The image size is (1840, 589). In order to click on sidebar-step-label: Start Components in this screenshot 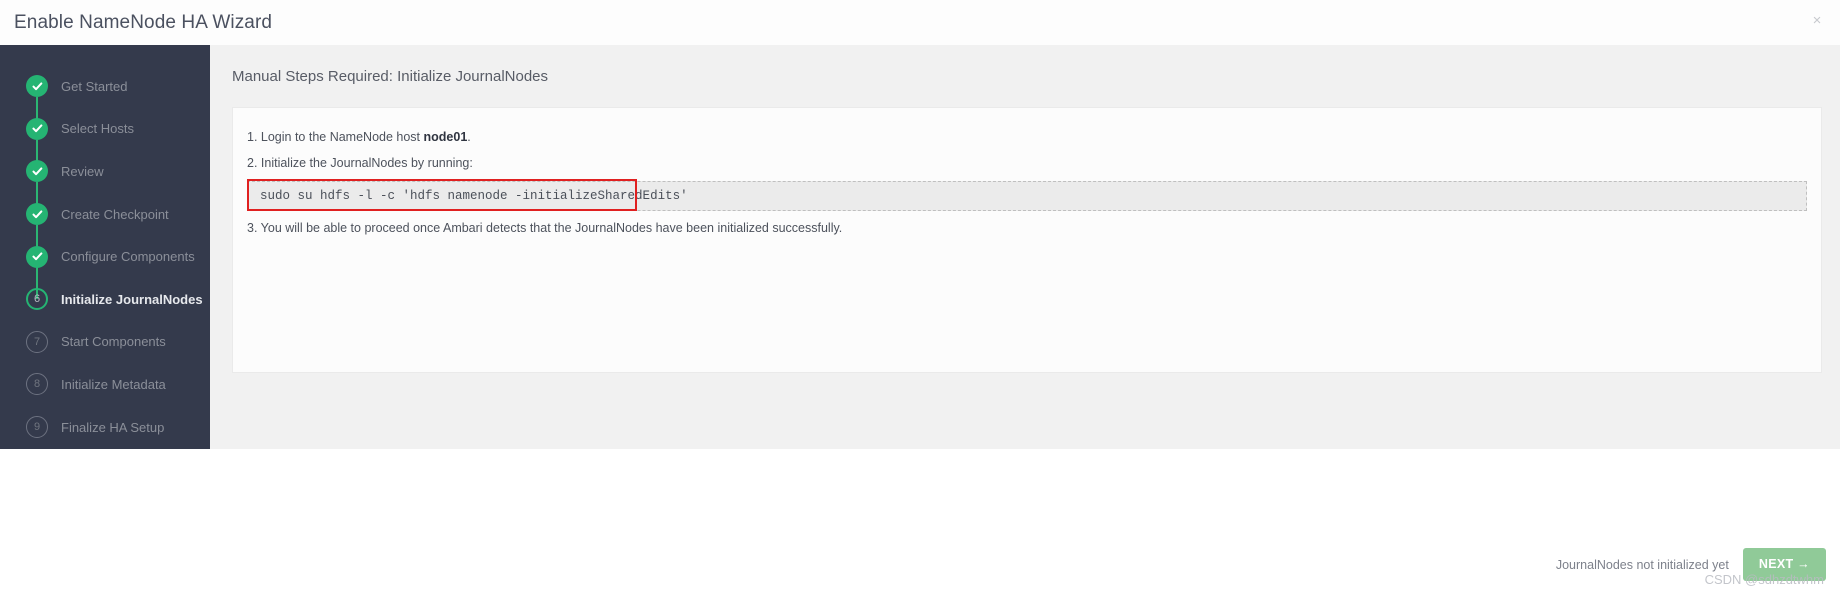, I will do `click(113, 342)`.